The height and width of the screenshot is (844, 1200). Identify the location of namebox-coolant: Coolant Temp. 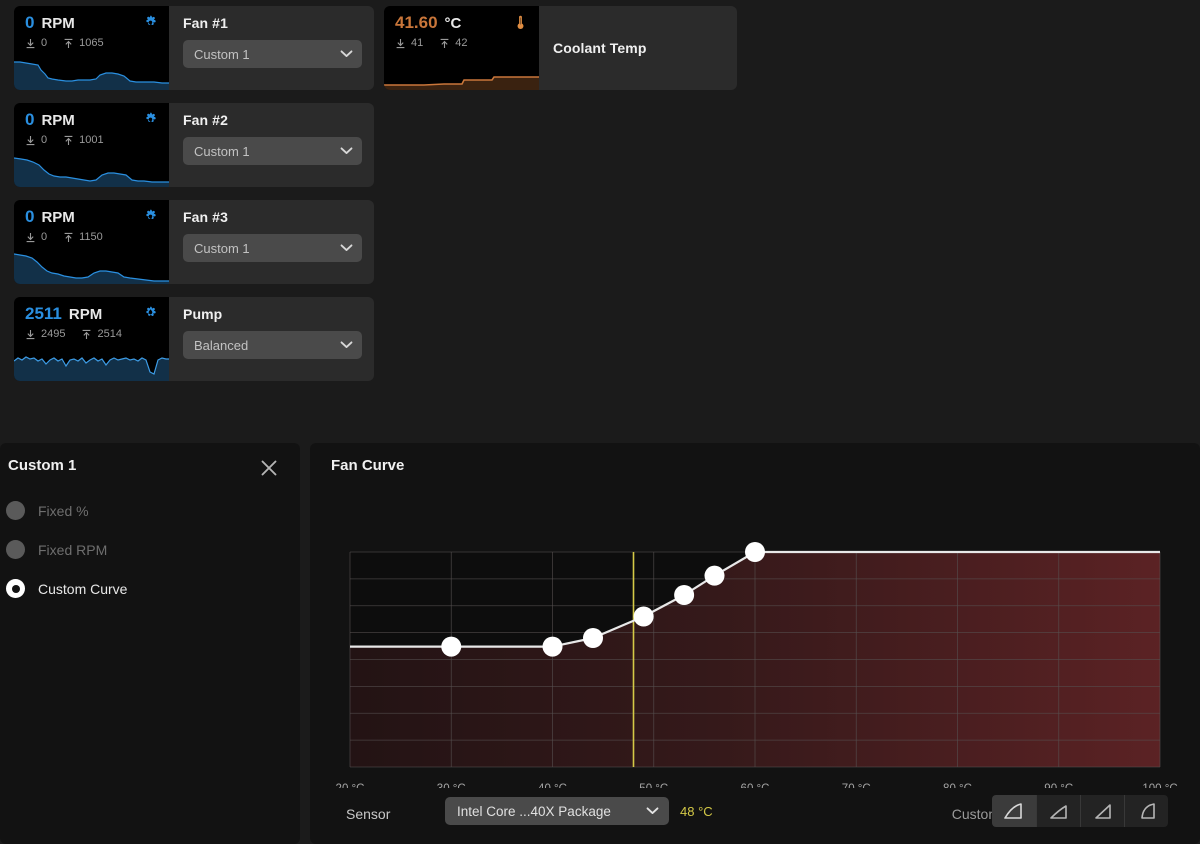
(638, 48).